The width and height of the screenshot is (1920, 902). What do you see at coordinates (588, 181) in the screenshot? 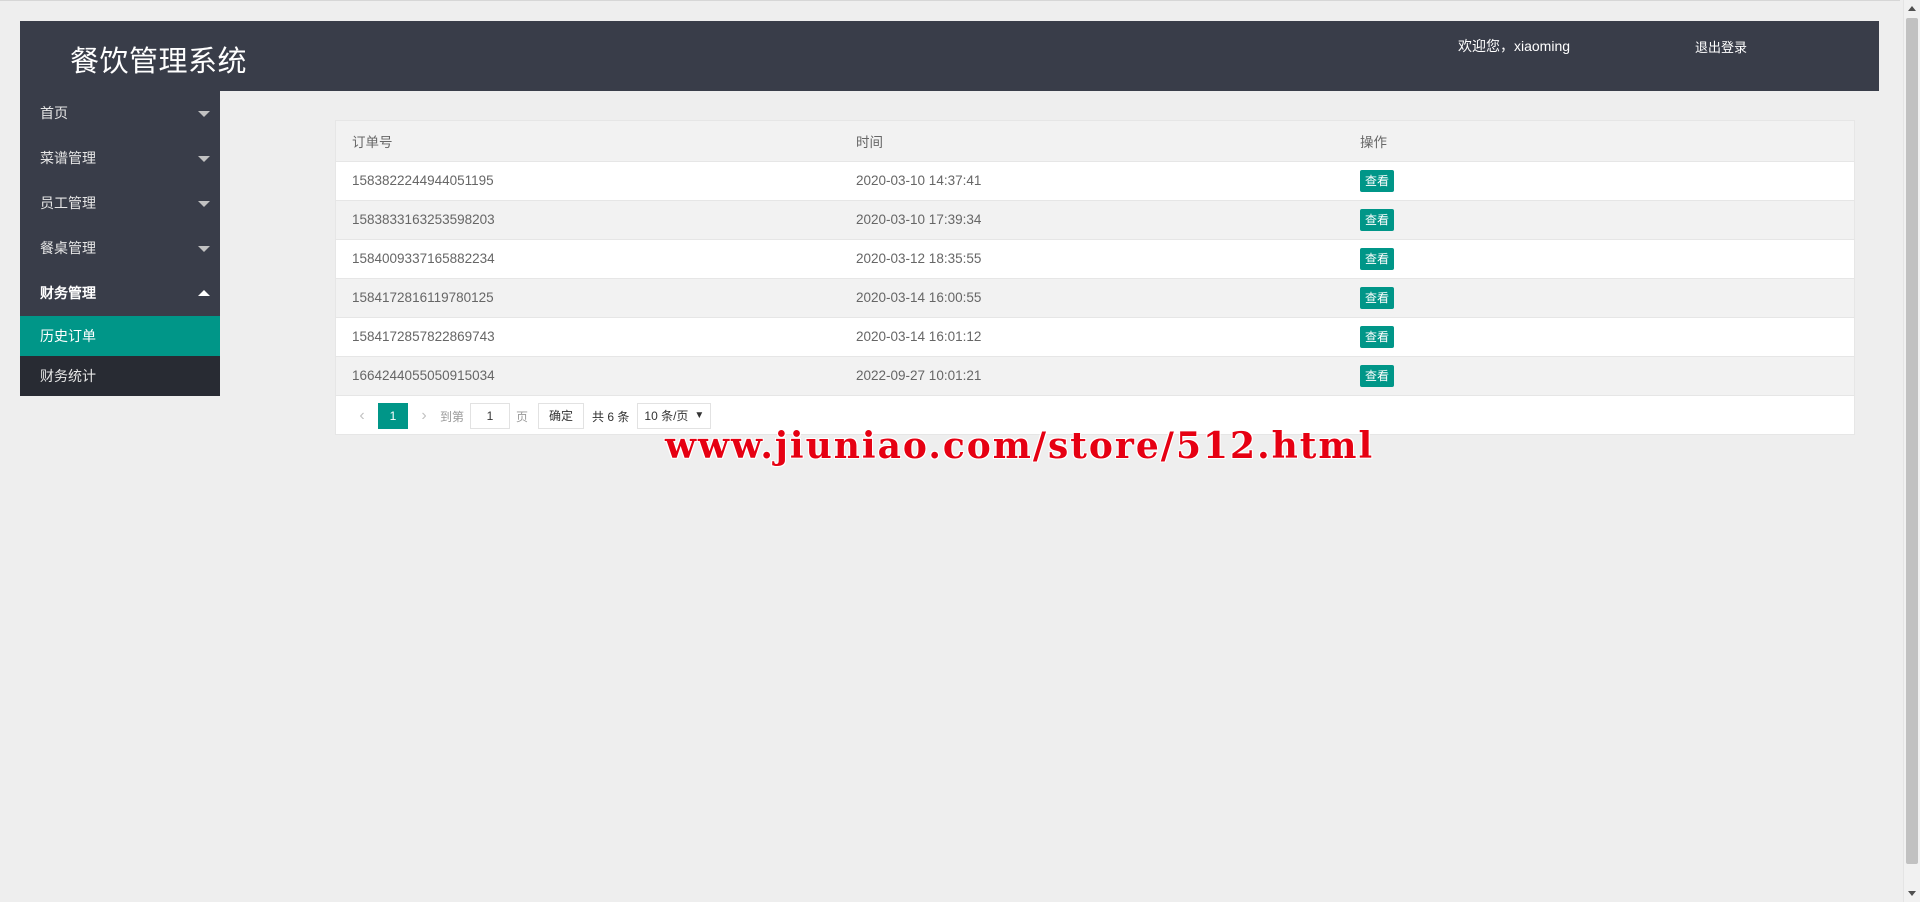
I see `order-id-cell: 1583822244944051195` at bounding box center [588, 181].